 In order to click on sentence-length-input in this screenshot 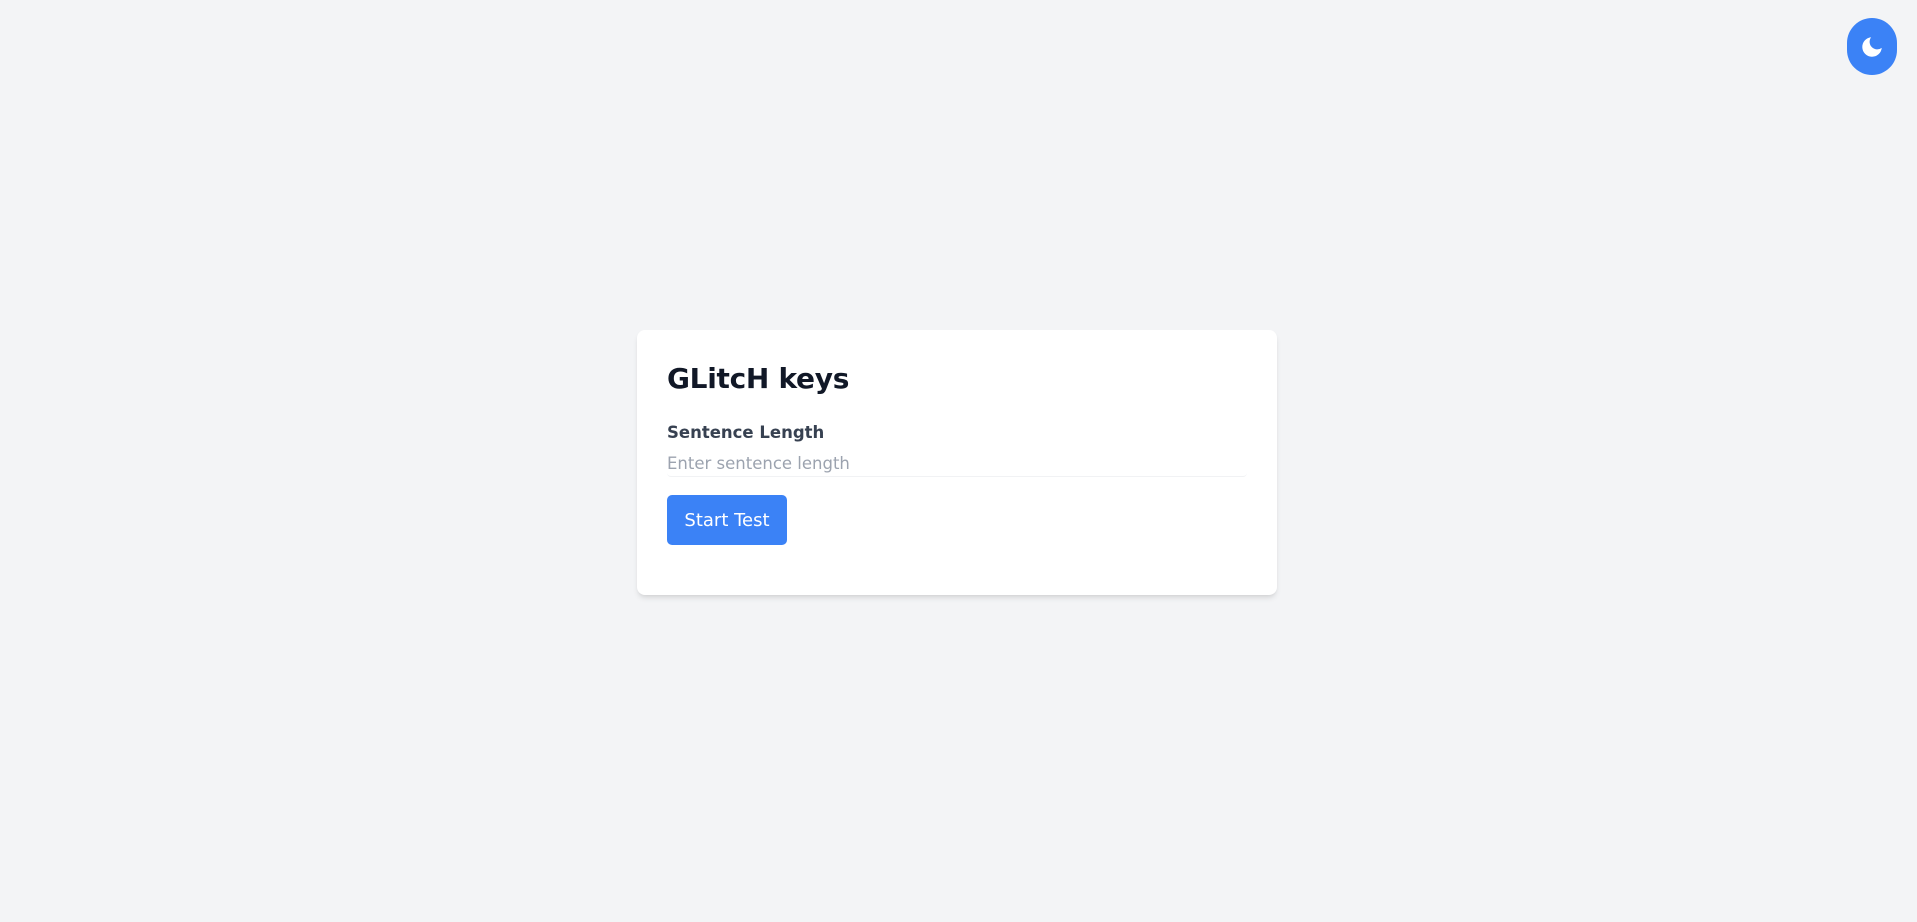, I will do `click(957, 463)`.